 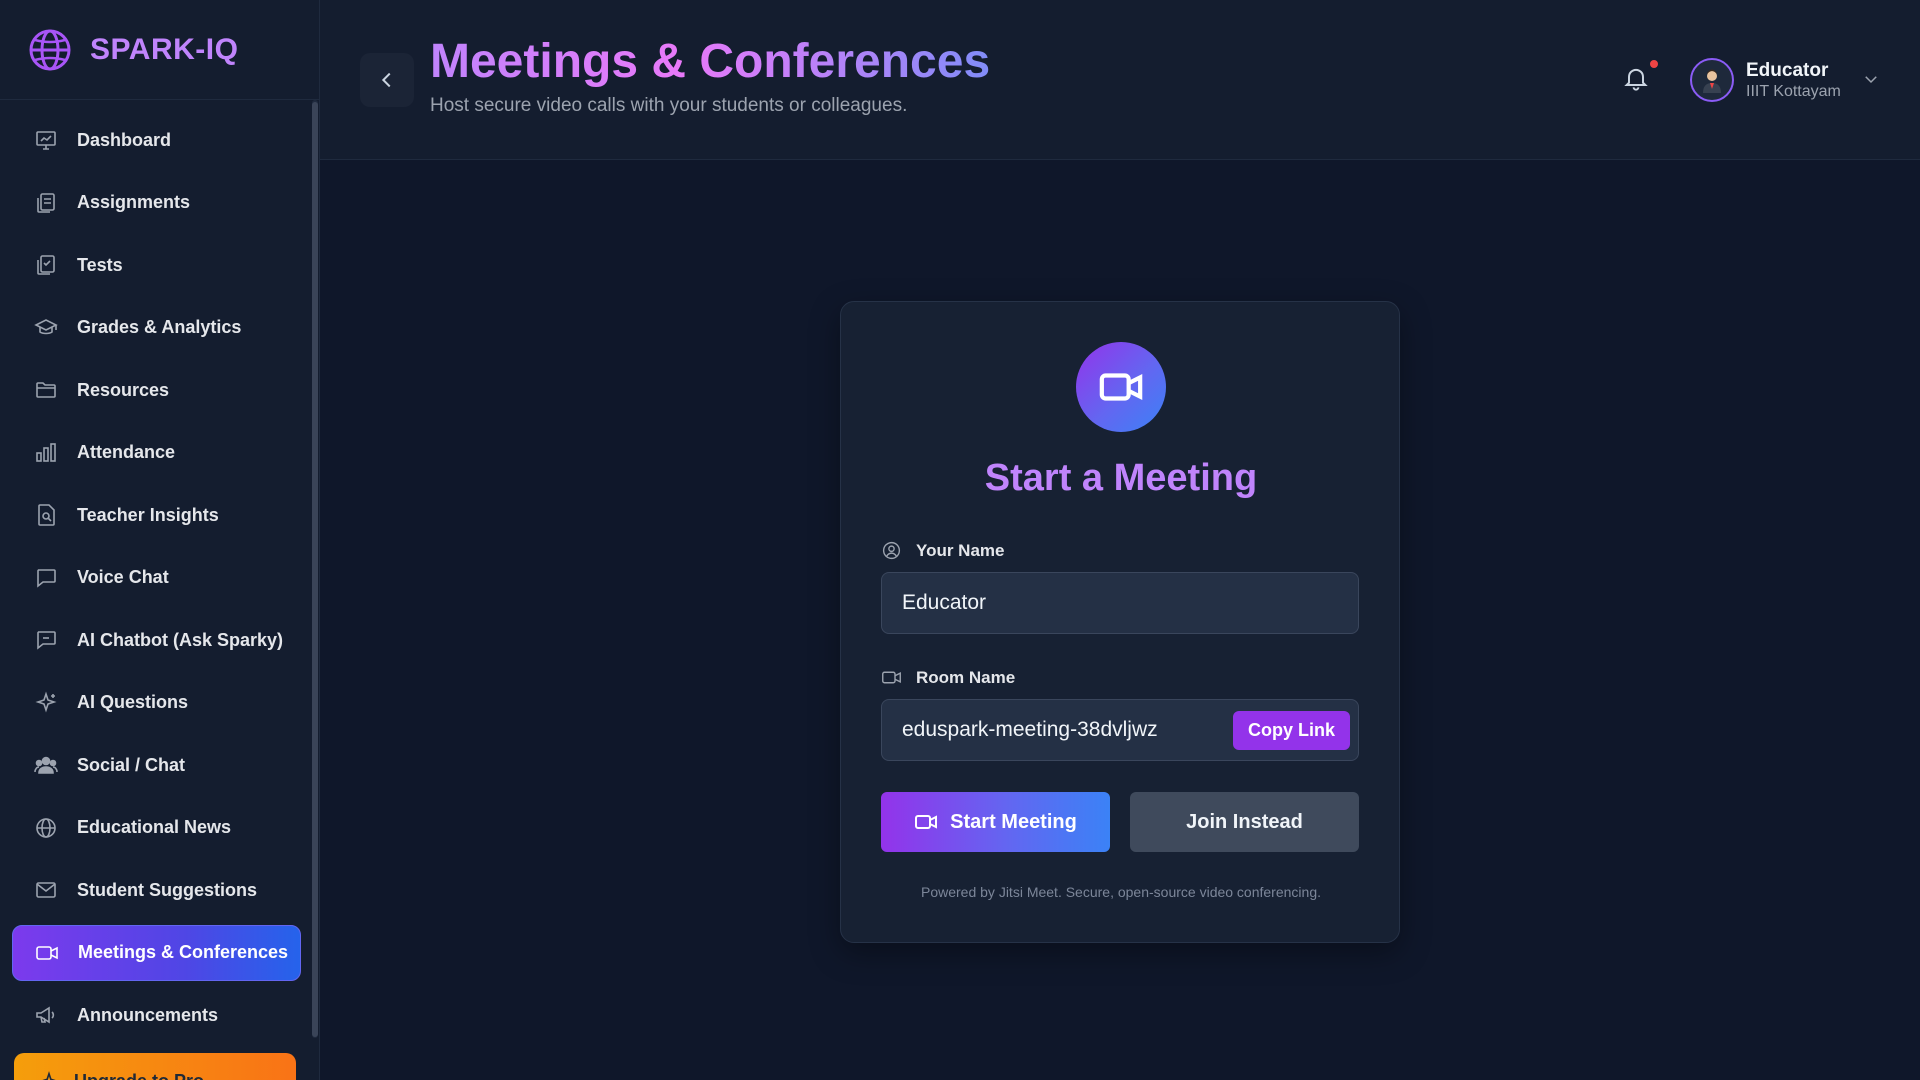 I want to click on sidebar-item-educational-news: Educational News, so click(x=156, y=828).